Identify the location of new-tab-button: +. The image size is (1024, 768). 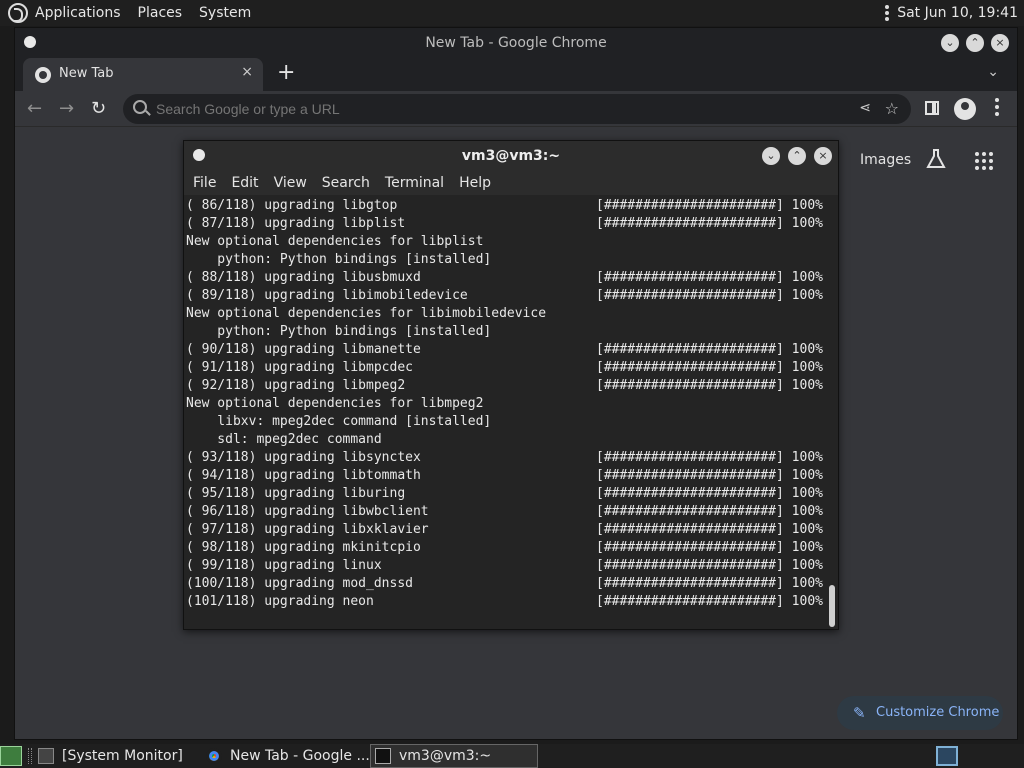
(286, 72).